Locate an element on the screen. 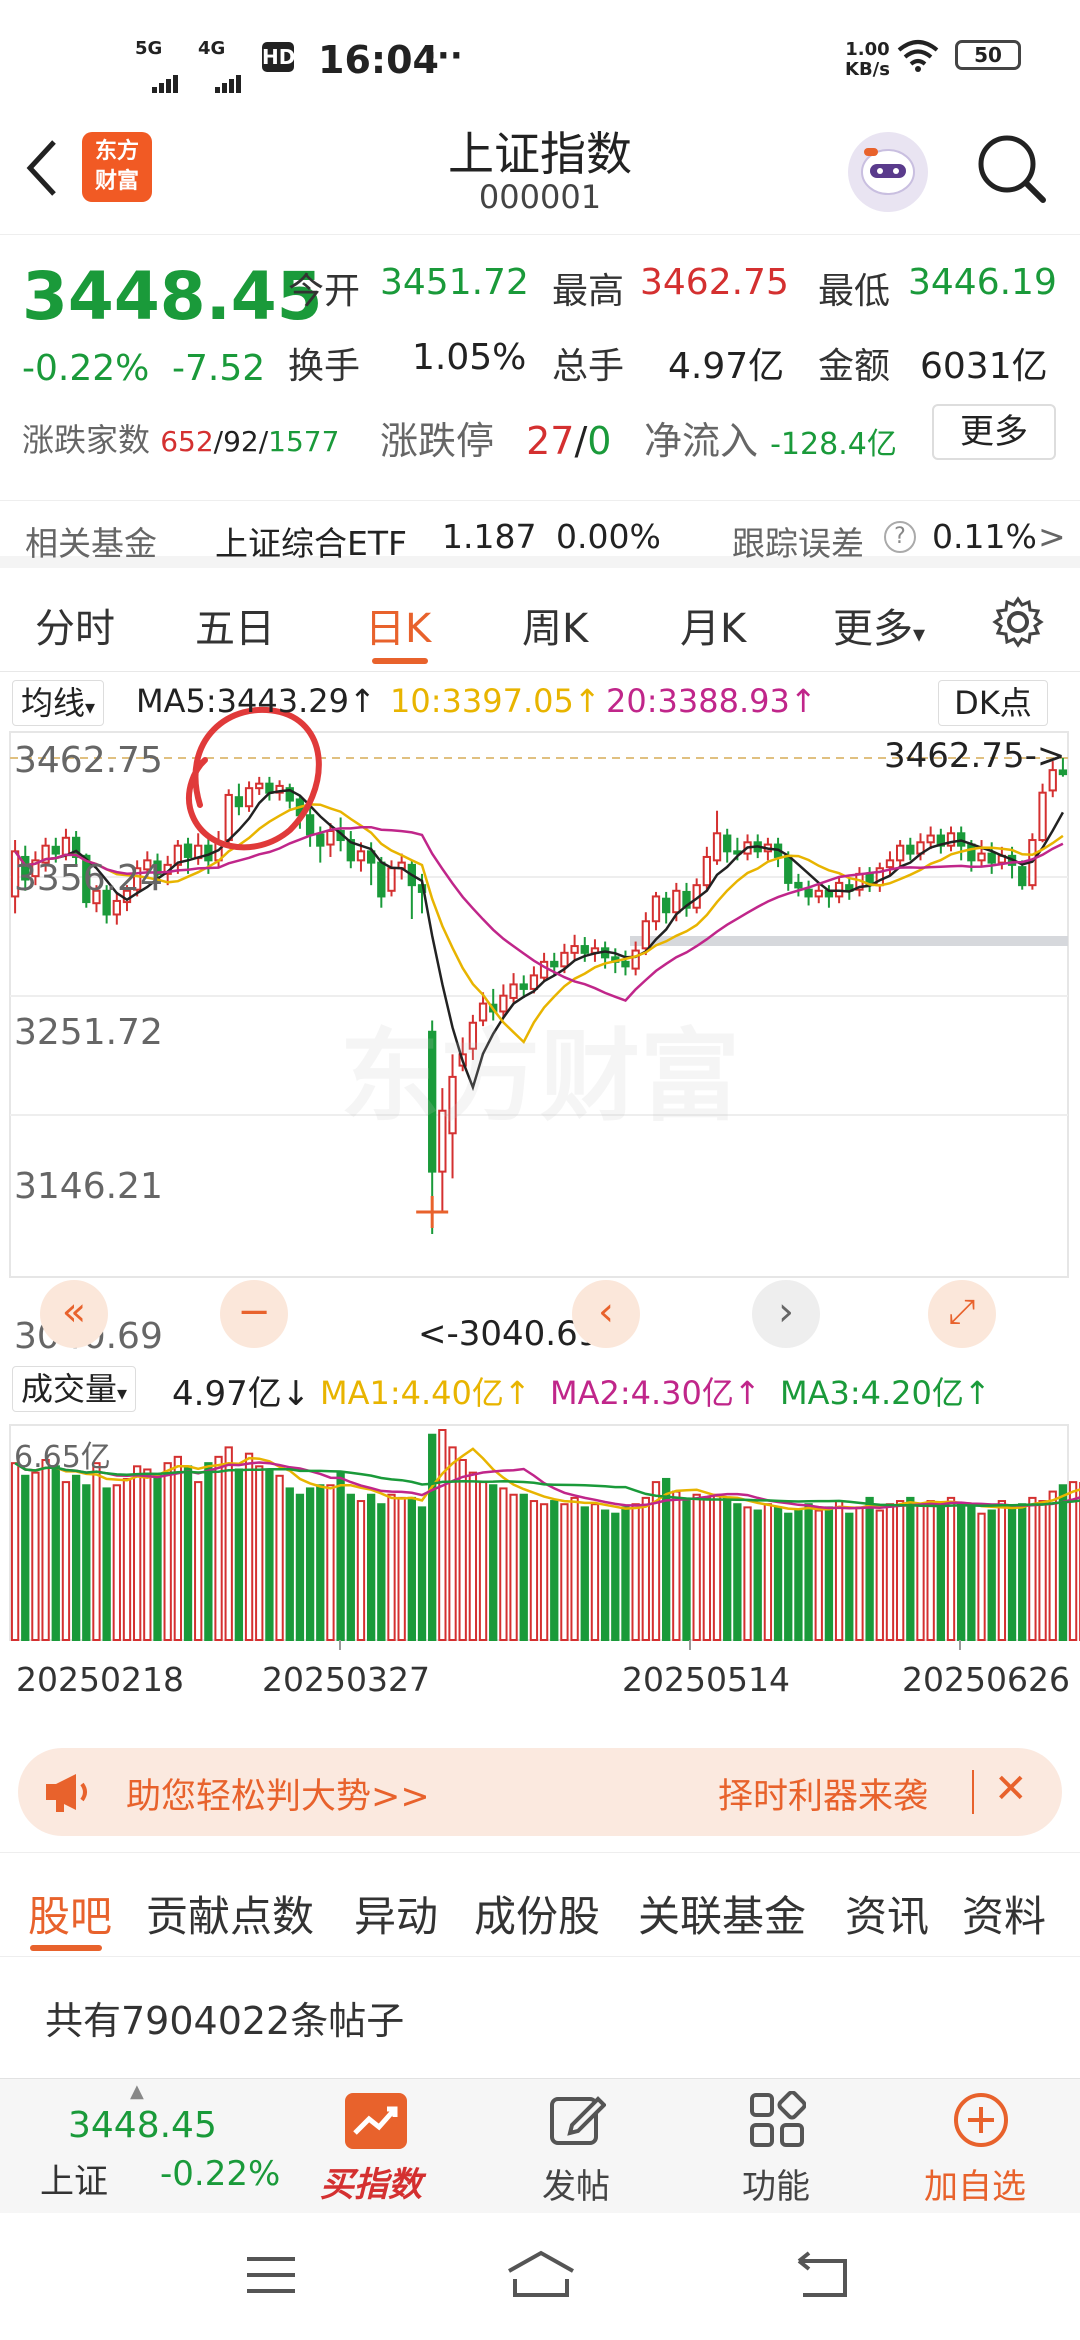  ma20-line is located at coordinates (539, 913).